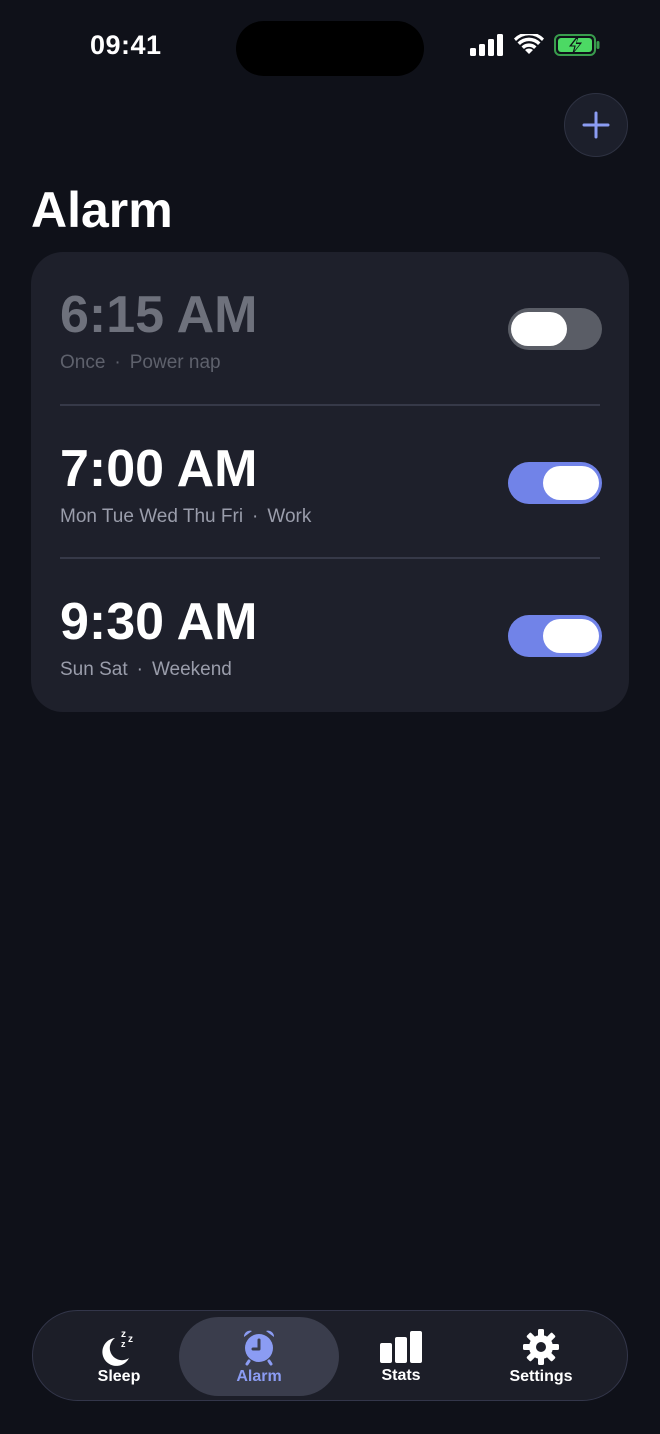 Image resolution: width=660 pixels, height=1434 pixels. Describe the element at coordinates (117, 1347) in the screenshot. I see `moon-zzz-icon: z z z` at that location.